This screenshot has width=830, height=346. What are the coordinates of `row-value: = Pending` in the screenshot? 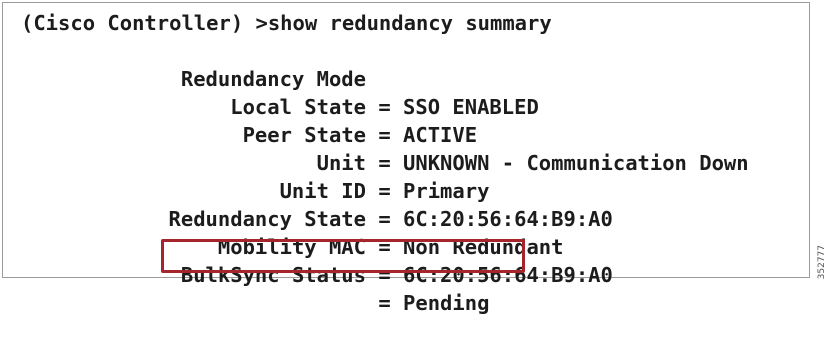 It's located at (427, 303).